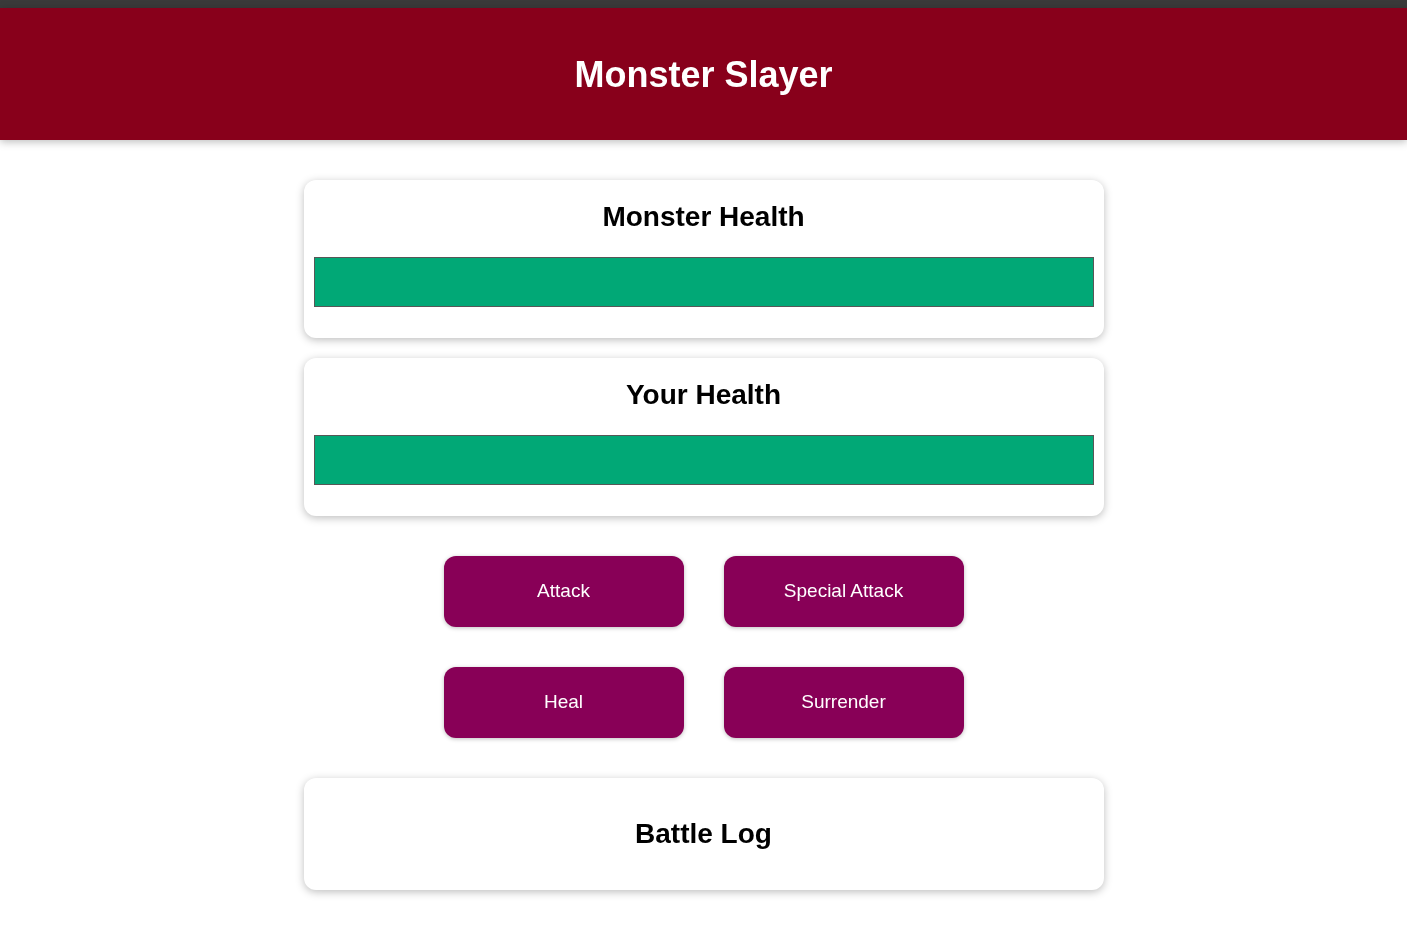 The height and width of the screenshot is (937, 1407). I want to click on battle-log-title: Battle Log, so click(703, 834).